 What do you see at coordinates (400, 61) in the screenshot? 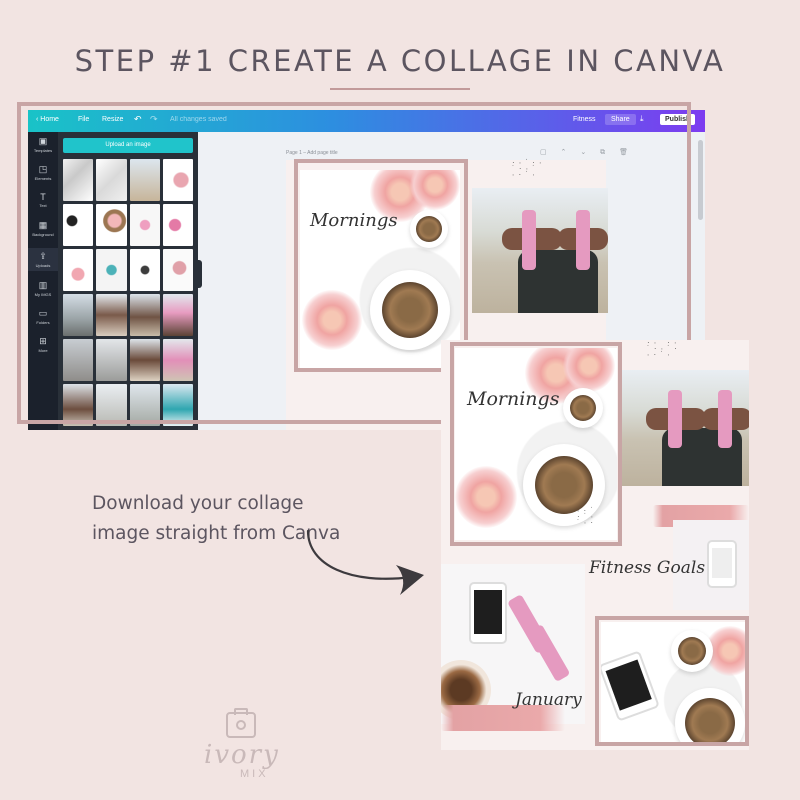
I see `page-heading: STEP #1 CREATE A COLLAGE IN CANVA` at bounding box center [400, 61].